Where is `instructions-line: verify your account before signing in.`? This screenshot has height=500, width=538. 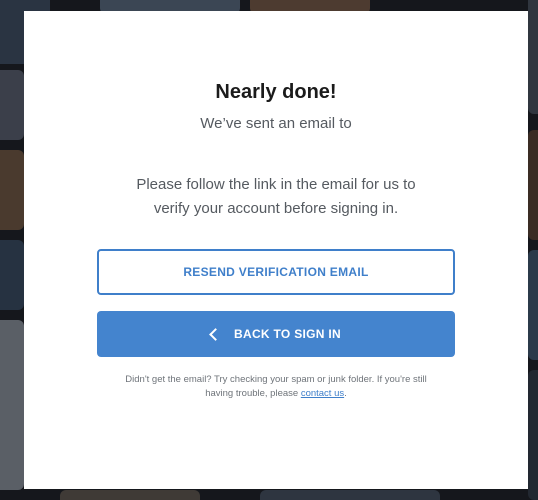
instructions-line: verify your account before signing in. is located at coordinates (276, 208).